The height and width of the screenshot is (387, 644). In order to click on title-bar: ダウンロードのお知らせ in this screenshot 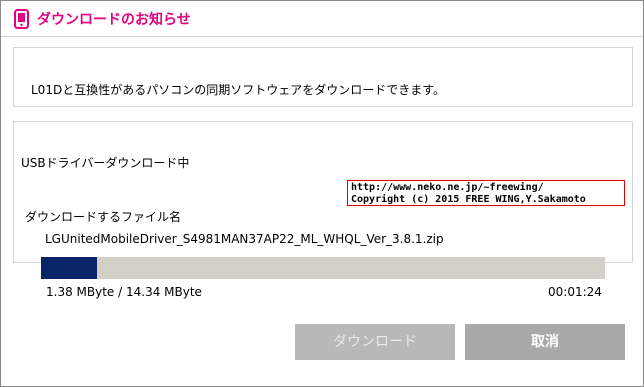, I will do `click(322, 19)`.